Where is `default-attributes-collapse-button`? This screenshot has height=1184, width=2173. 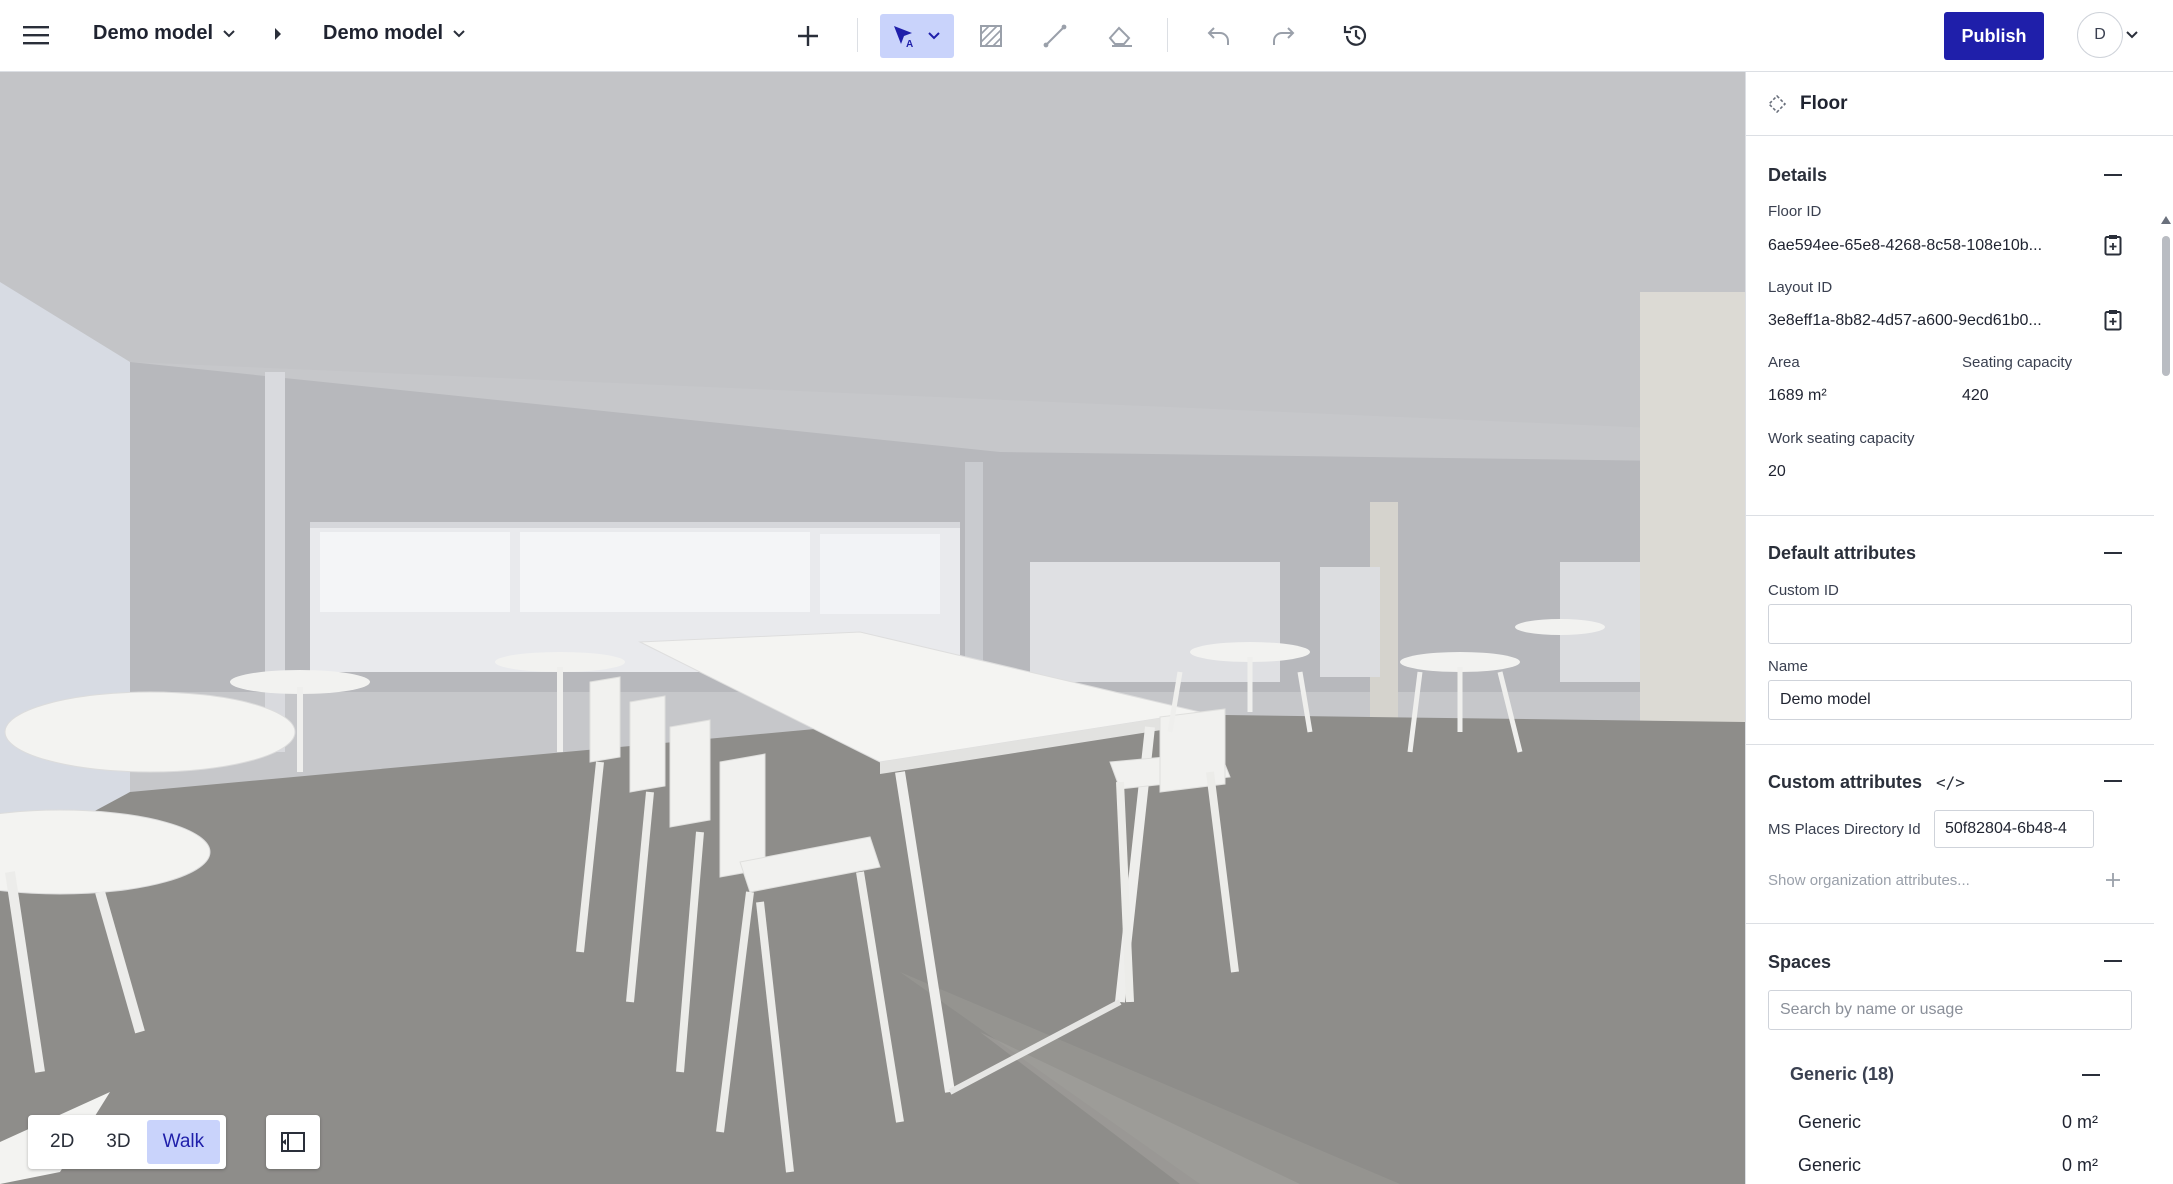 default-attributes-collapse-button is located at coordinates (2113, 553).